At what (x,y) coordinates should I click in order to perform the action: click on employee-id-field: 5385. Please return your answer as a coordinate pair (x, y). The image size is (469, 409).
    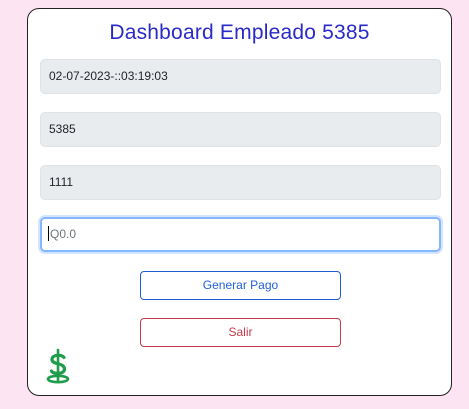
    Looking at the image, I should click on (240, 129).